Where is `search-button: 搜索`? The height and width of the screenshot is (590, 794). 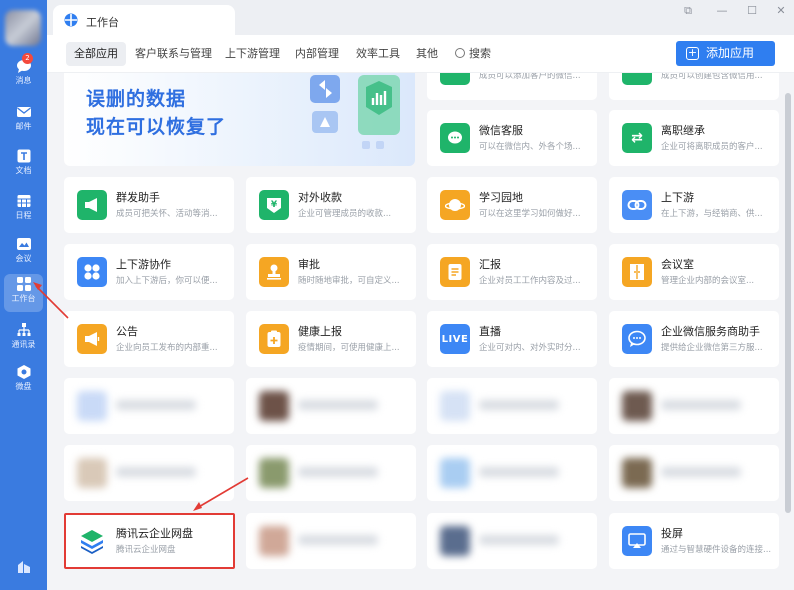 search-button: 搜索 is located at coordinates (473, 54).